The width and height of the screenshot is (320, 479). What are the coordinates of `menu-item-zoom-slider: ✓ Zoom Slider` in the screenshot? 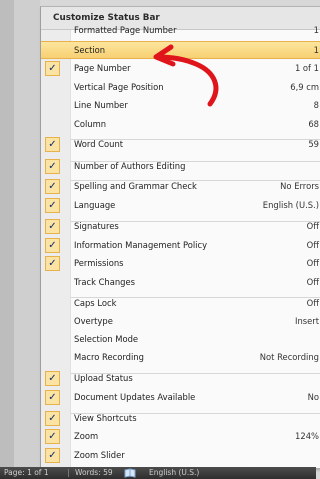 It's located at (180, 456).